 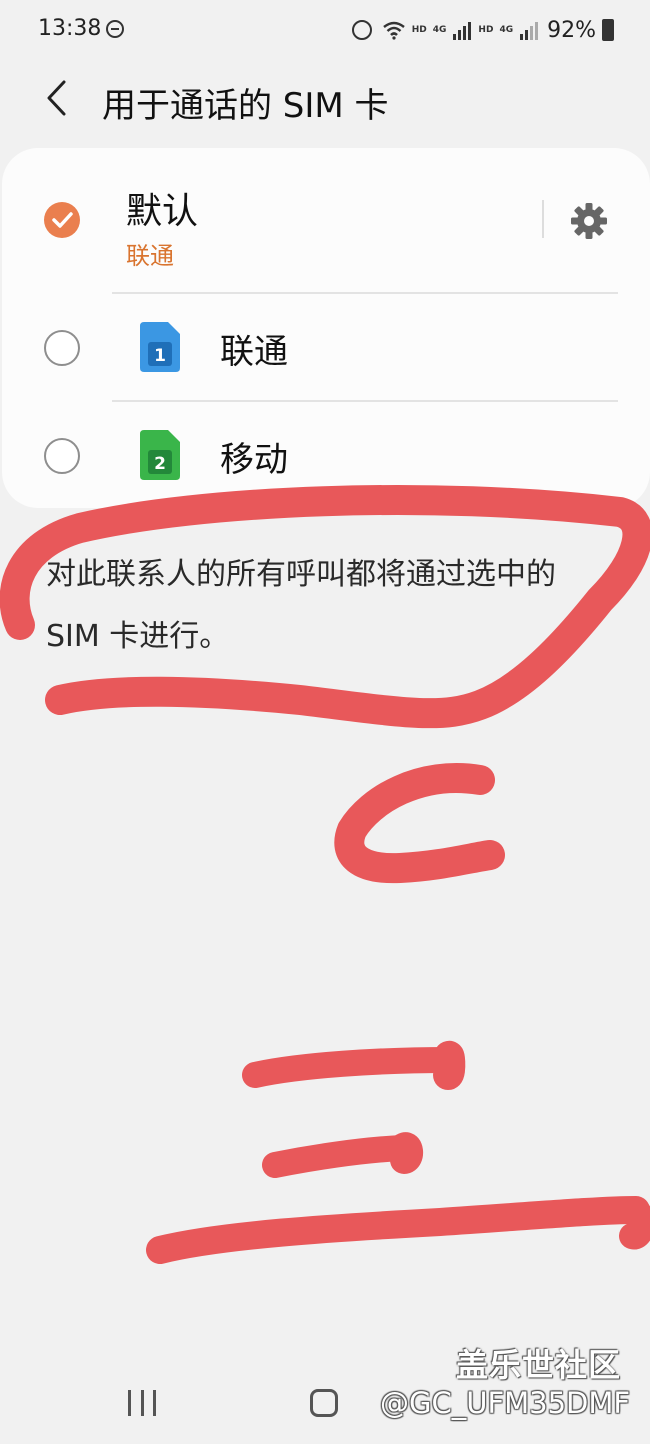 I want to click on gear-icon, so click(x=589, y=221).